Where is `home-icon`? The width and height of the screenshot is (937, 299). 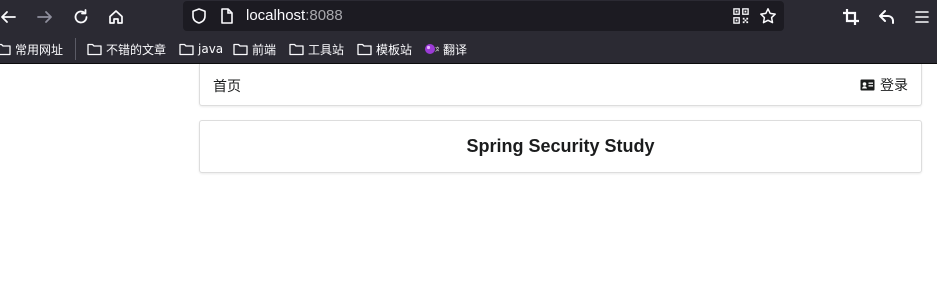 home-icon is located at coordinates (116, 17).